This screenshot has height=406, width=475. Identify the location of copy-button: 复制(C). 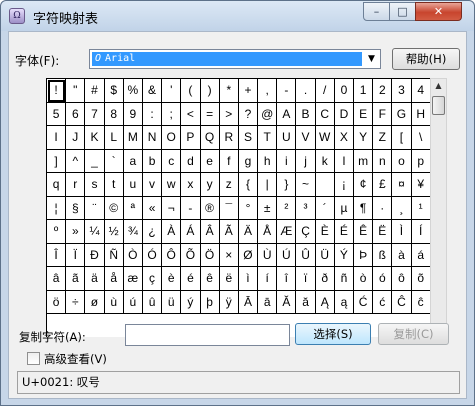
(413, 334).